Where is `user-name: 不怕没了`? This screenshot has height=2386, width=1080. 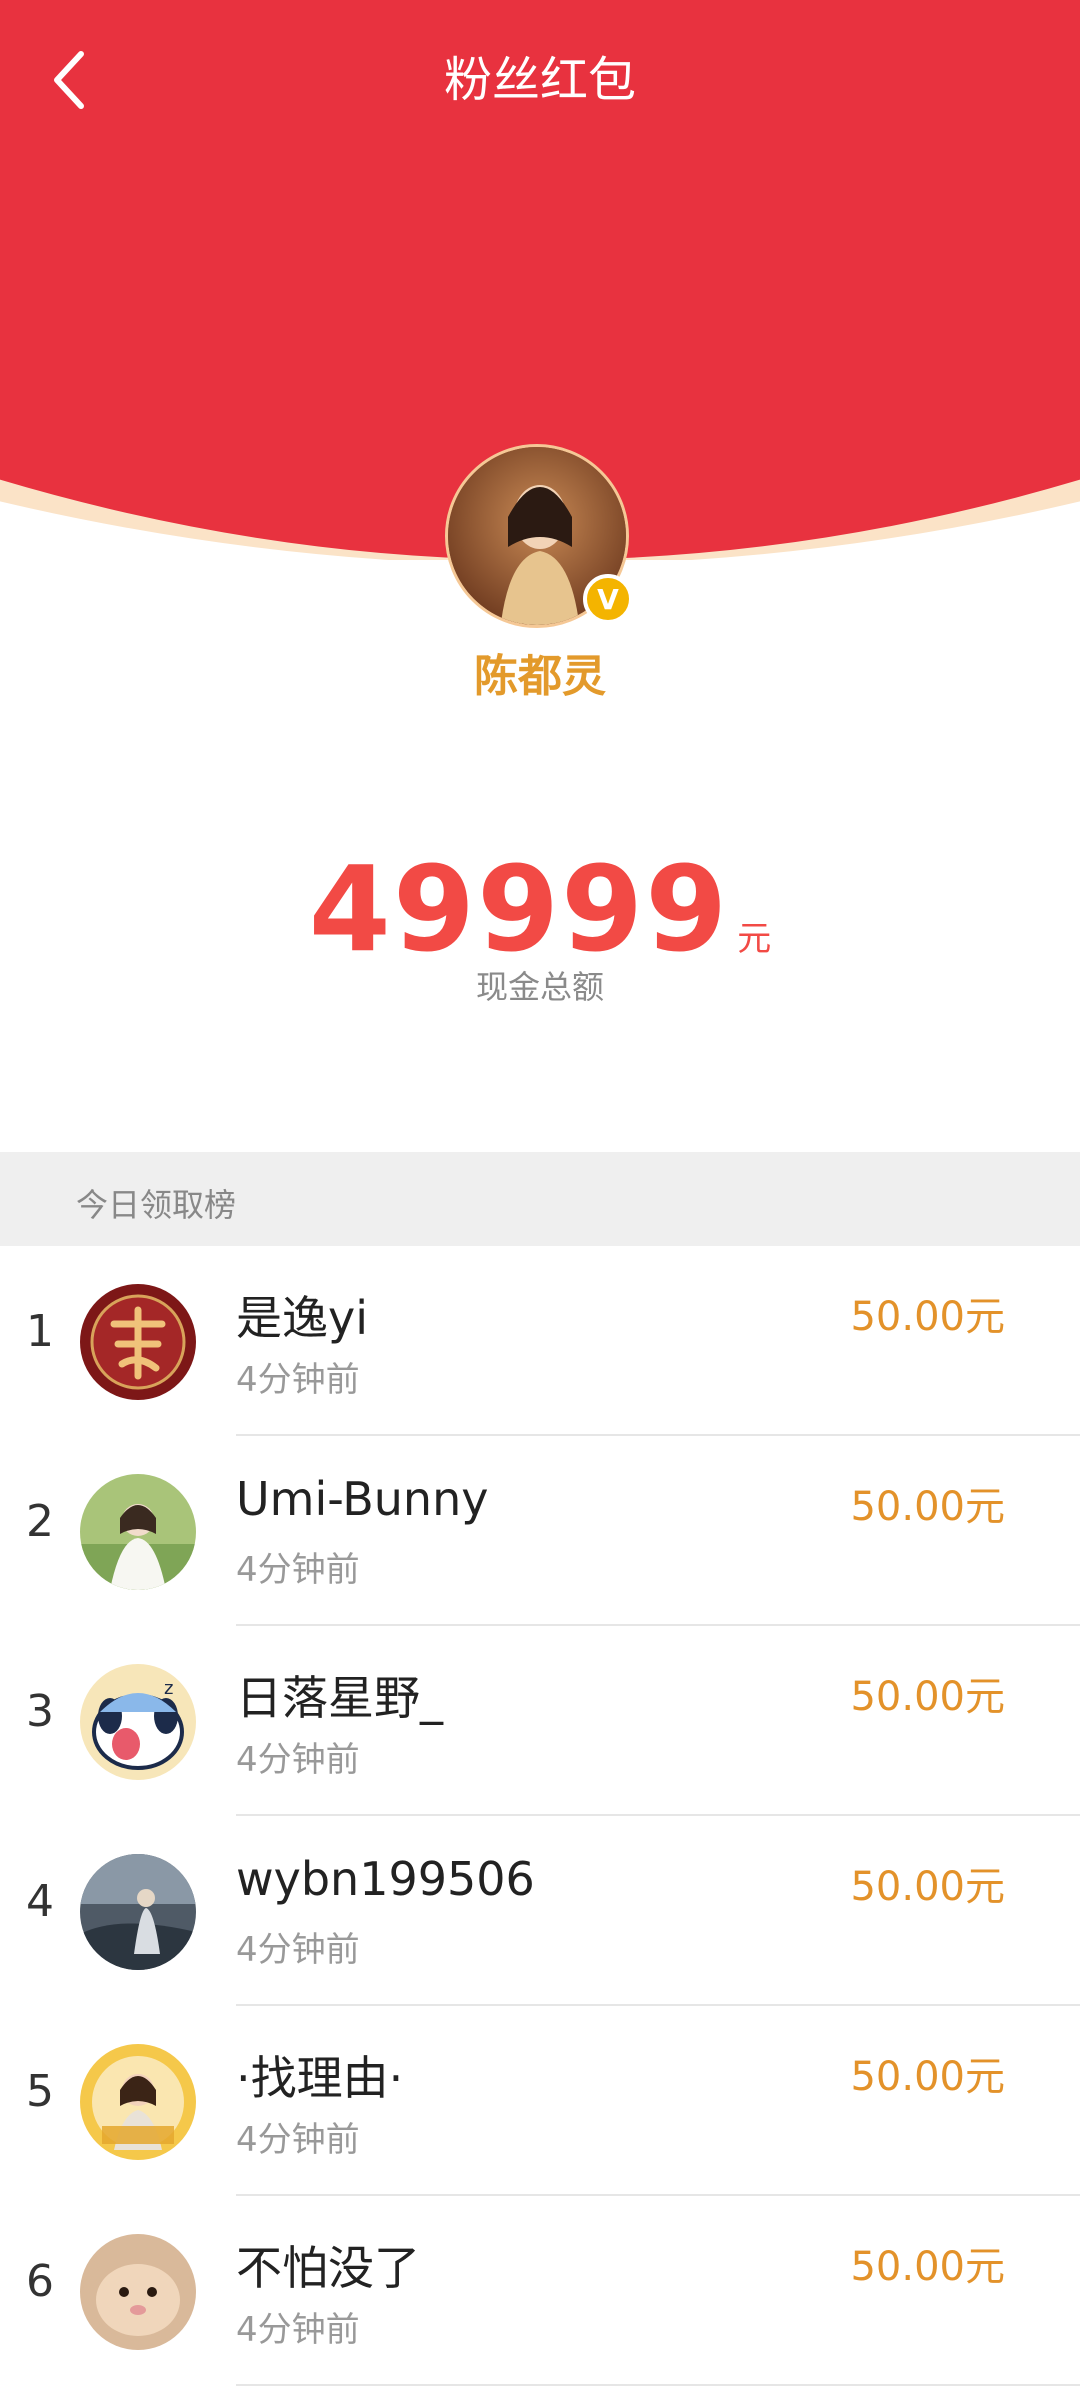 user-name: 不怕没了 is located at coordinates (328, 2268).